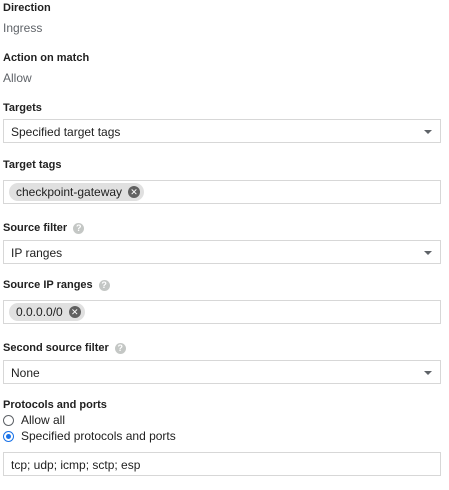  What do you see at coordinates (17, 78) in the screenshot?
I see `action-value: Allow` at bounding box center [17, 78].